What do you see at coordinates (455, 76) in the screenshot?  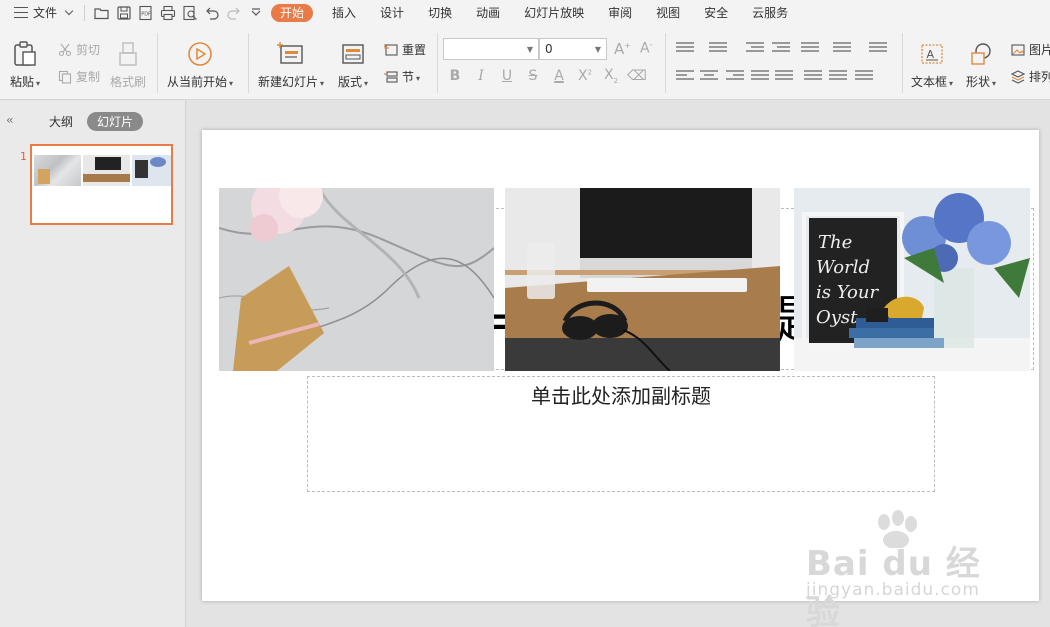 I see `bold-icon: B` at bounding box center [455, 76].